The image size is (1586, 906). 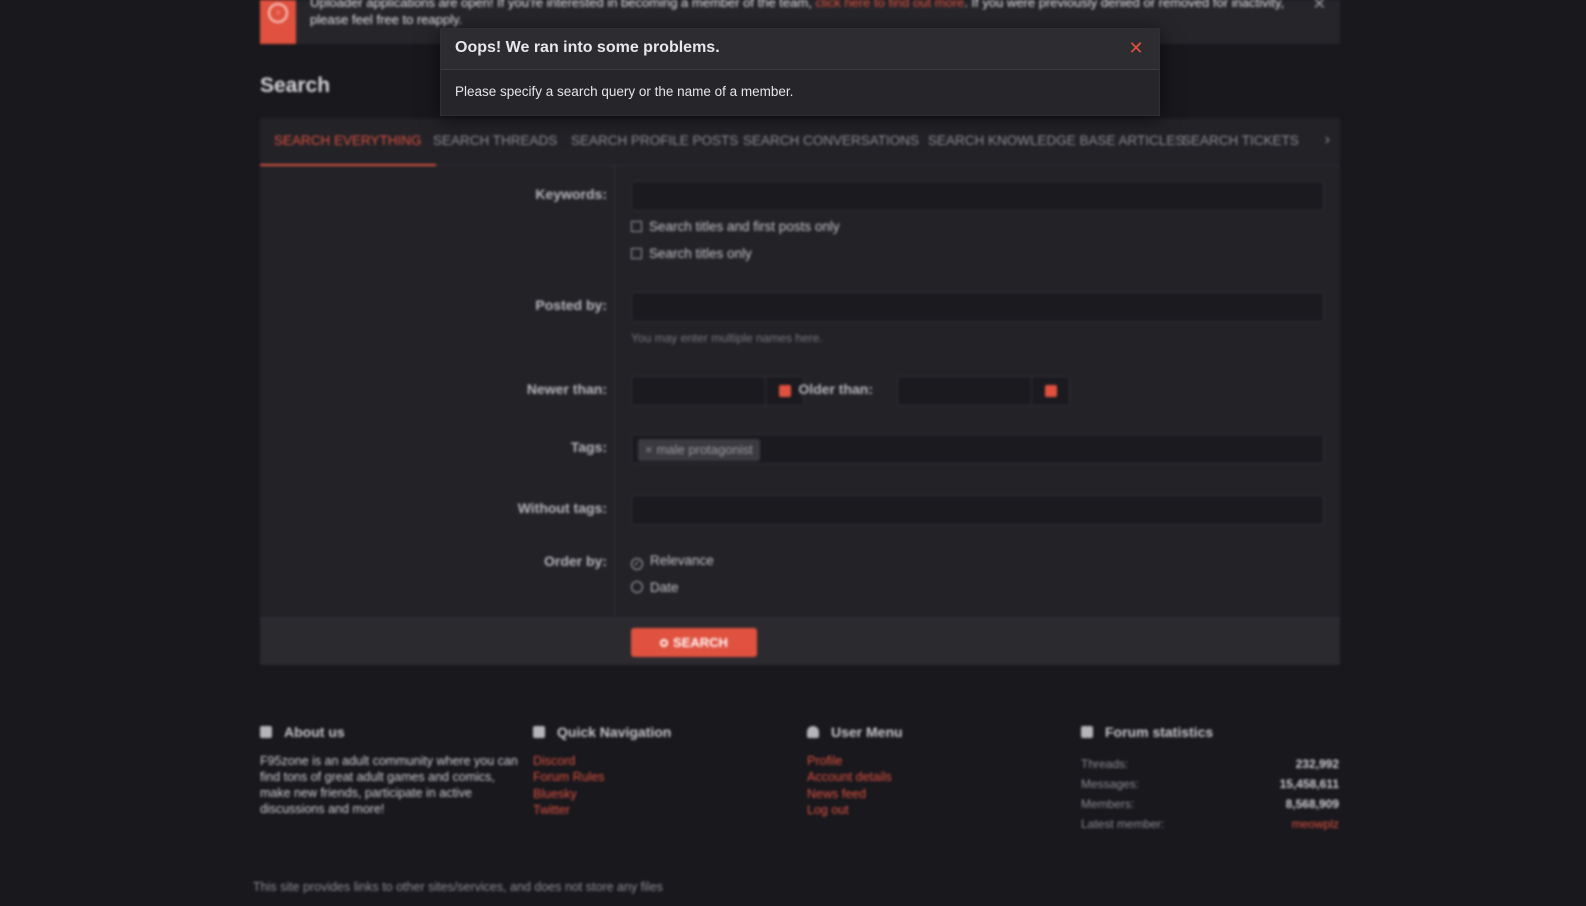 What do you see at coordinates (855, 810) in the screenshot?
I see `footer-link-log-out: Log out` at bounding box center [855, 810].